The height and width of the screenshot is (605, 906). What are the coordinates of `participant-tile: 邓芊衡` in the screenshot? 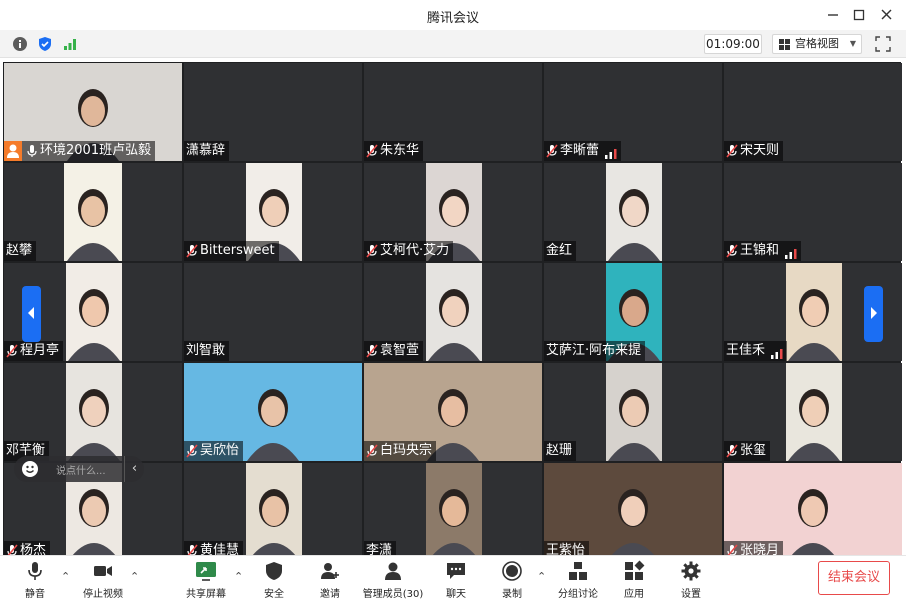 It's located at (93, 412).